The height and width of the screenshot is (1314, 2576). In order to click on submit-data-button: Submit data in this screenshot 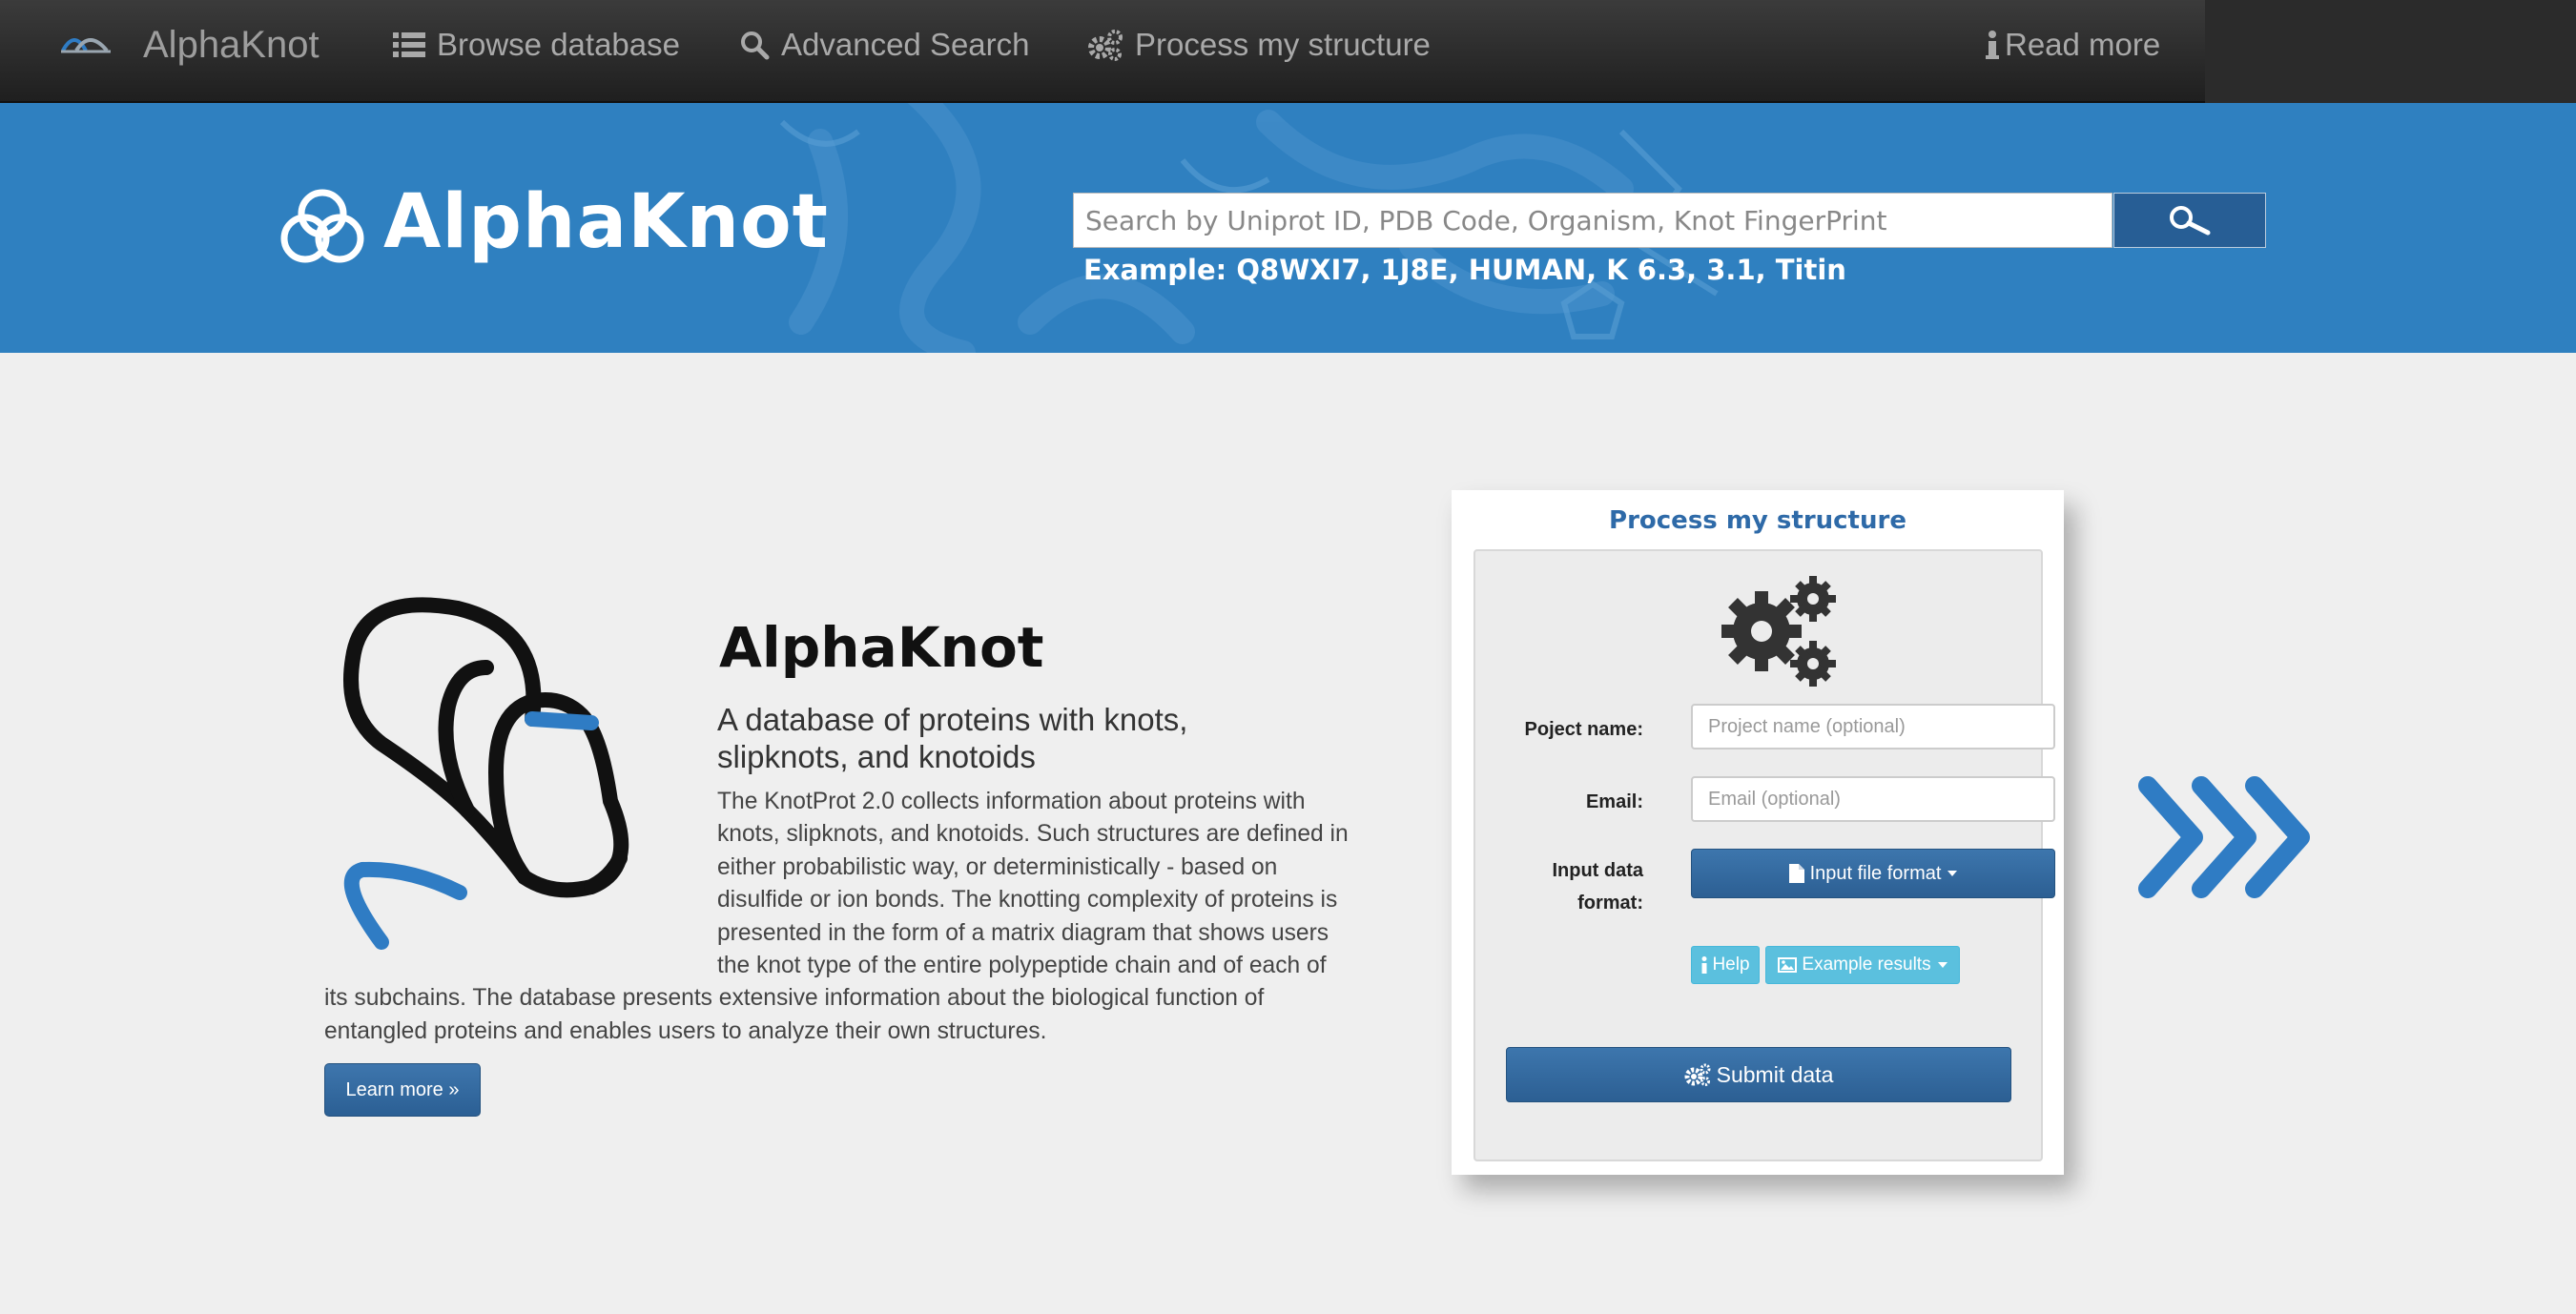, I will do `click(1758, 1074)`.